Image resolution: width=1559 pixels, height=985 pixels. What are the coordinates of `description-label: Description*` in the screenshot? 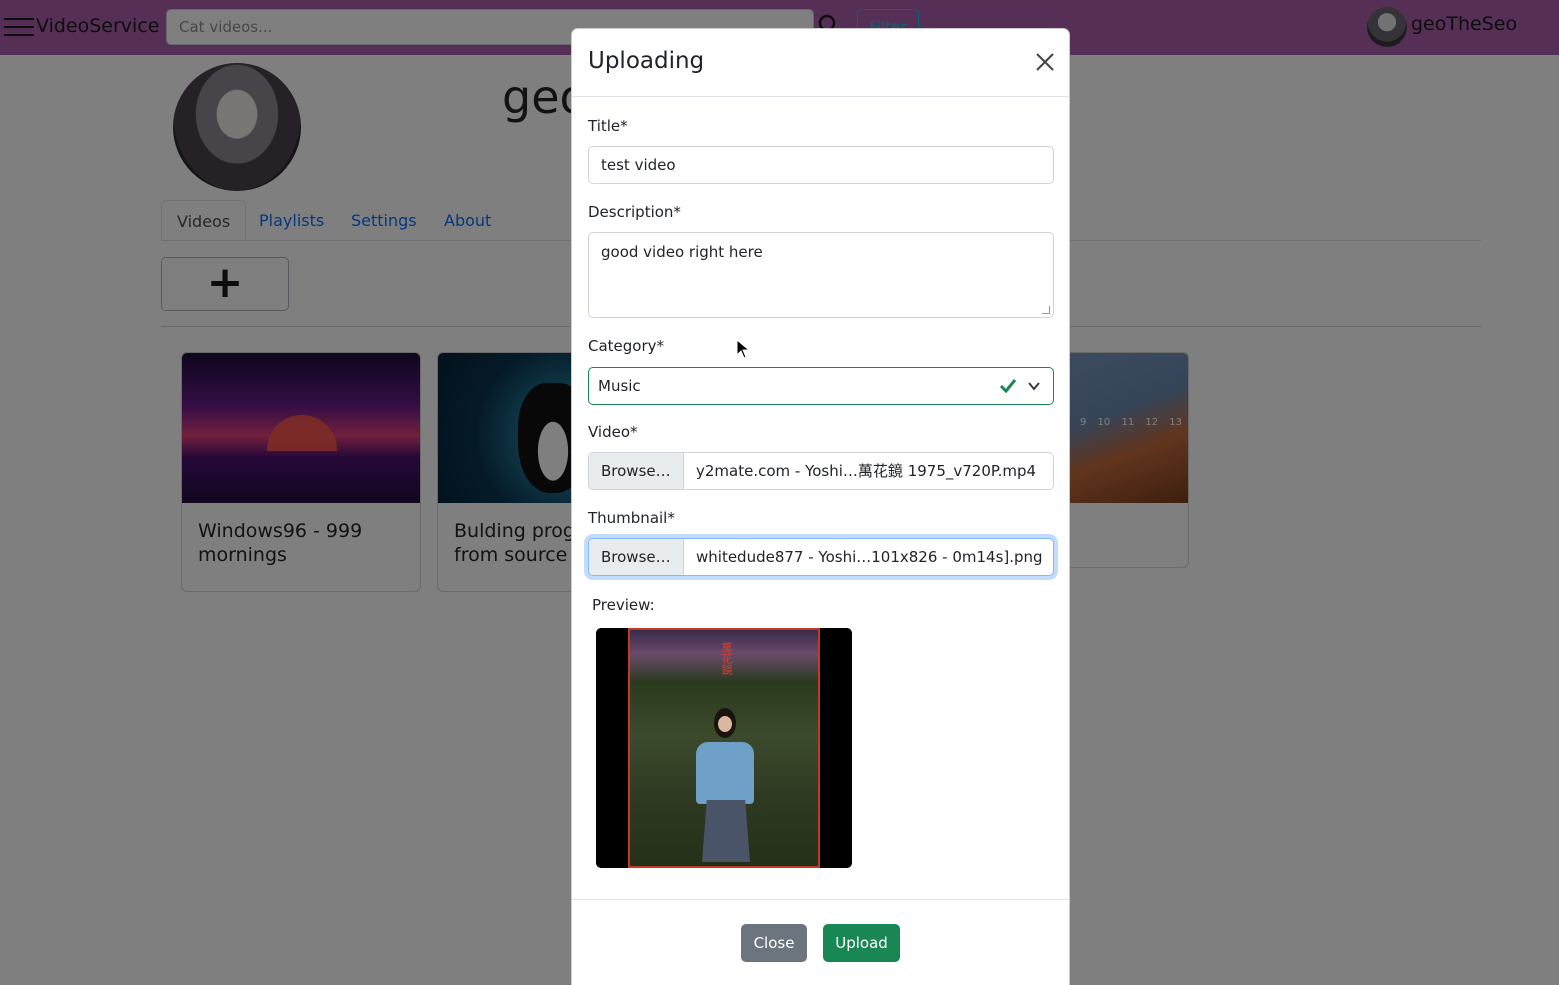 It's located at (634, 212).